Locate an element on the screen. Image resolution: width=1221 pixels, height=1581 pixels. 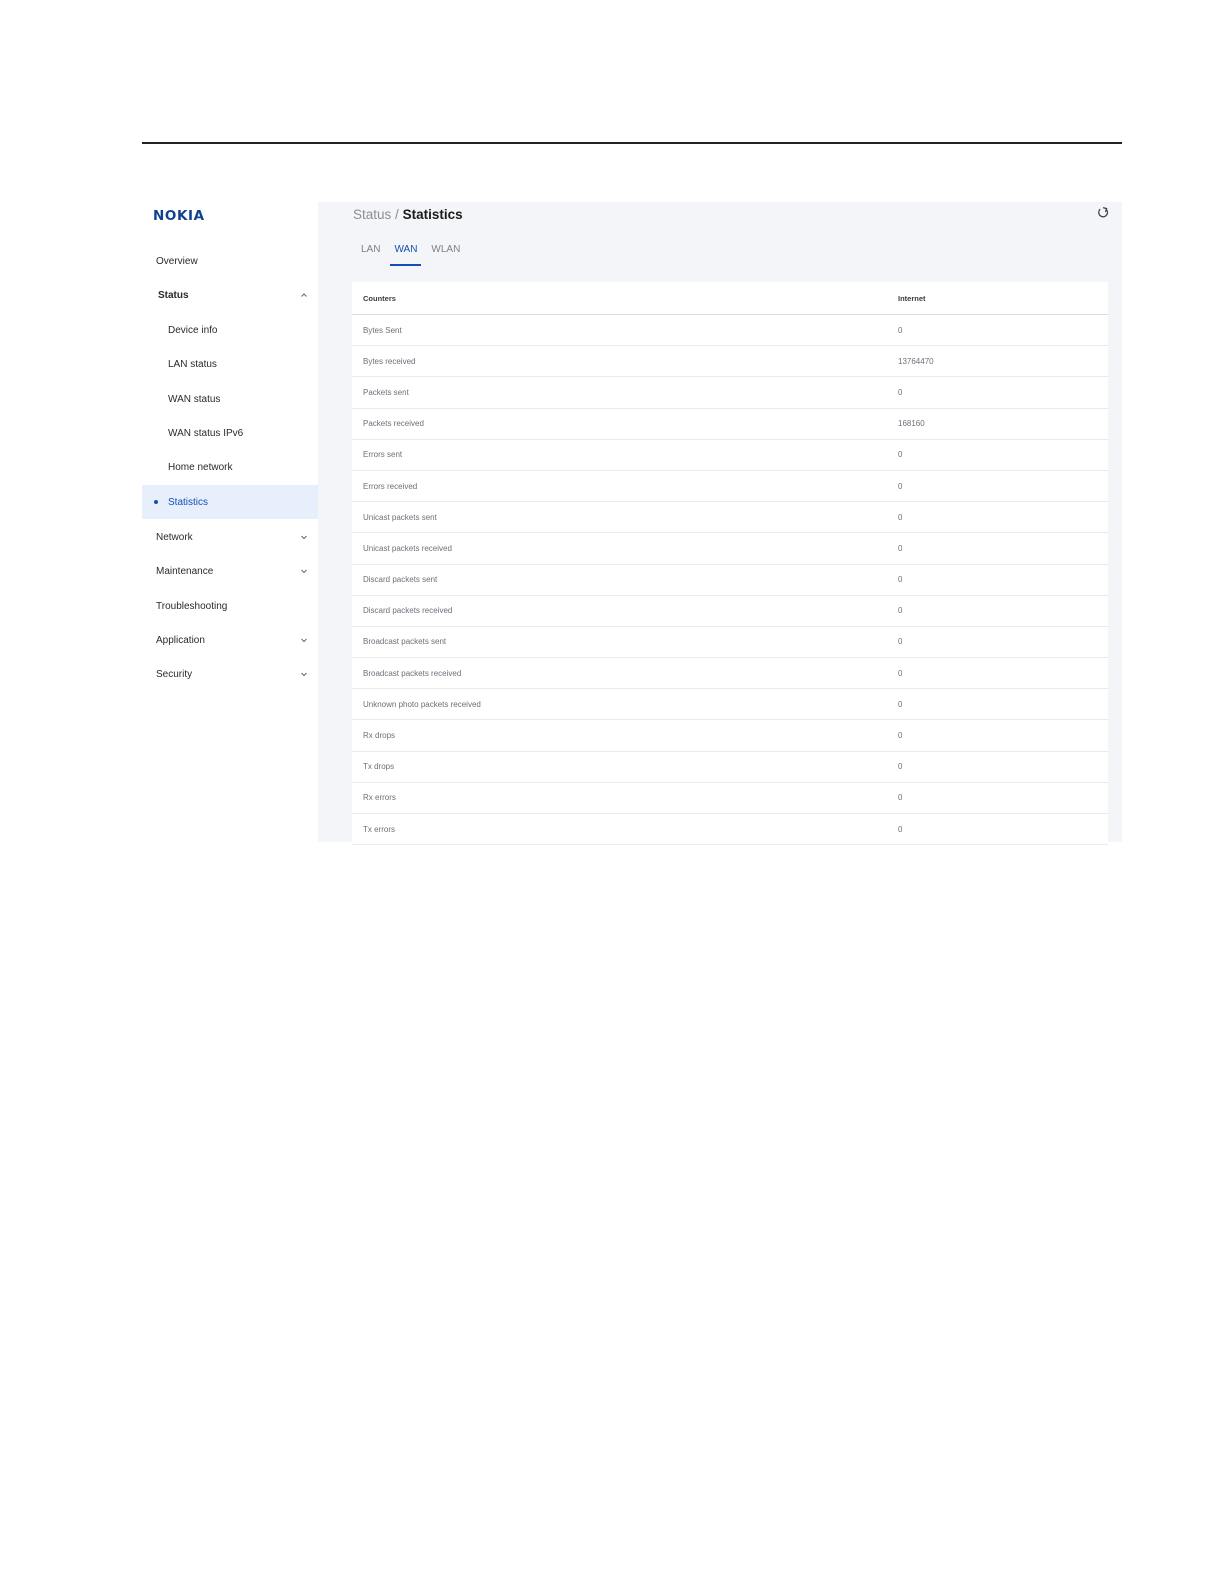
tab-lan: LAN is located at coordinates (370, 254).